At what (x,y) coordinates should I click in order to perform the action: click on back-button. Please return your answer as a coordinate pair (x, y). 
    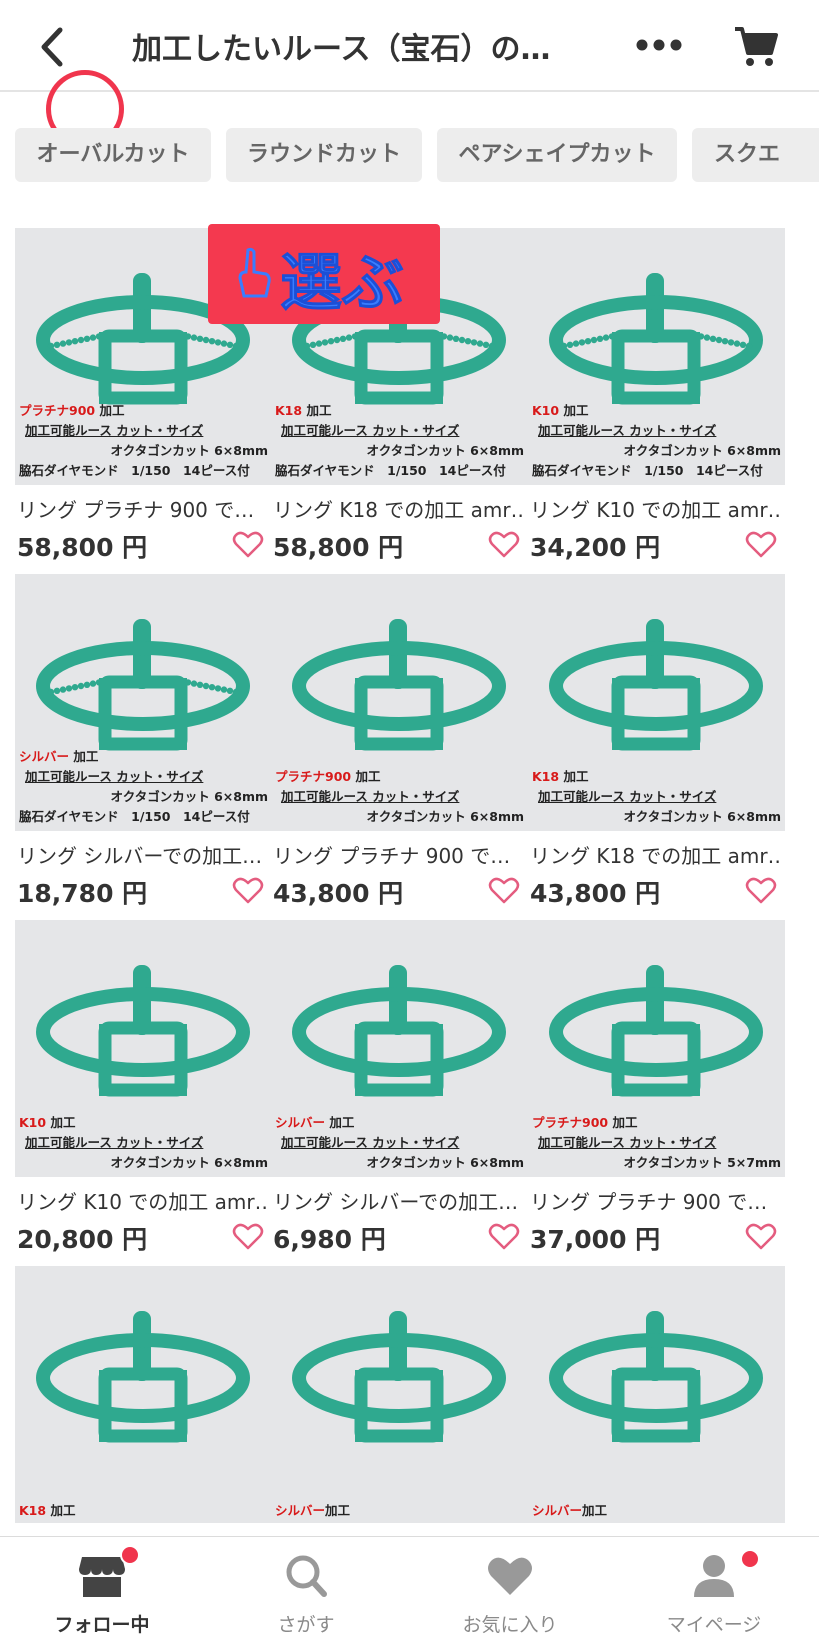
    Looking at the image, I should click on (54, 47).